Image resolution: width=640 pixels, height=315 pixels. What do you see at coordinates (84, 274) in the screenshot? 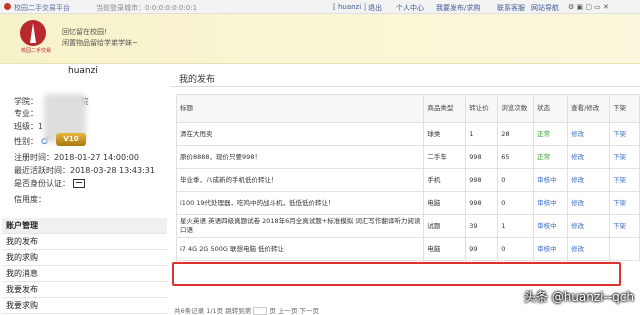
I see `menu-my-messages: 我的消息` at bounding box center [84, 274].